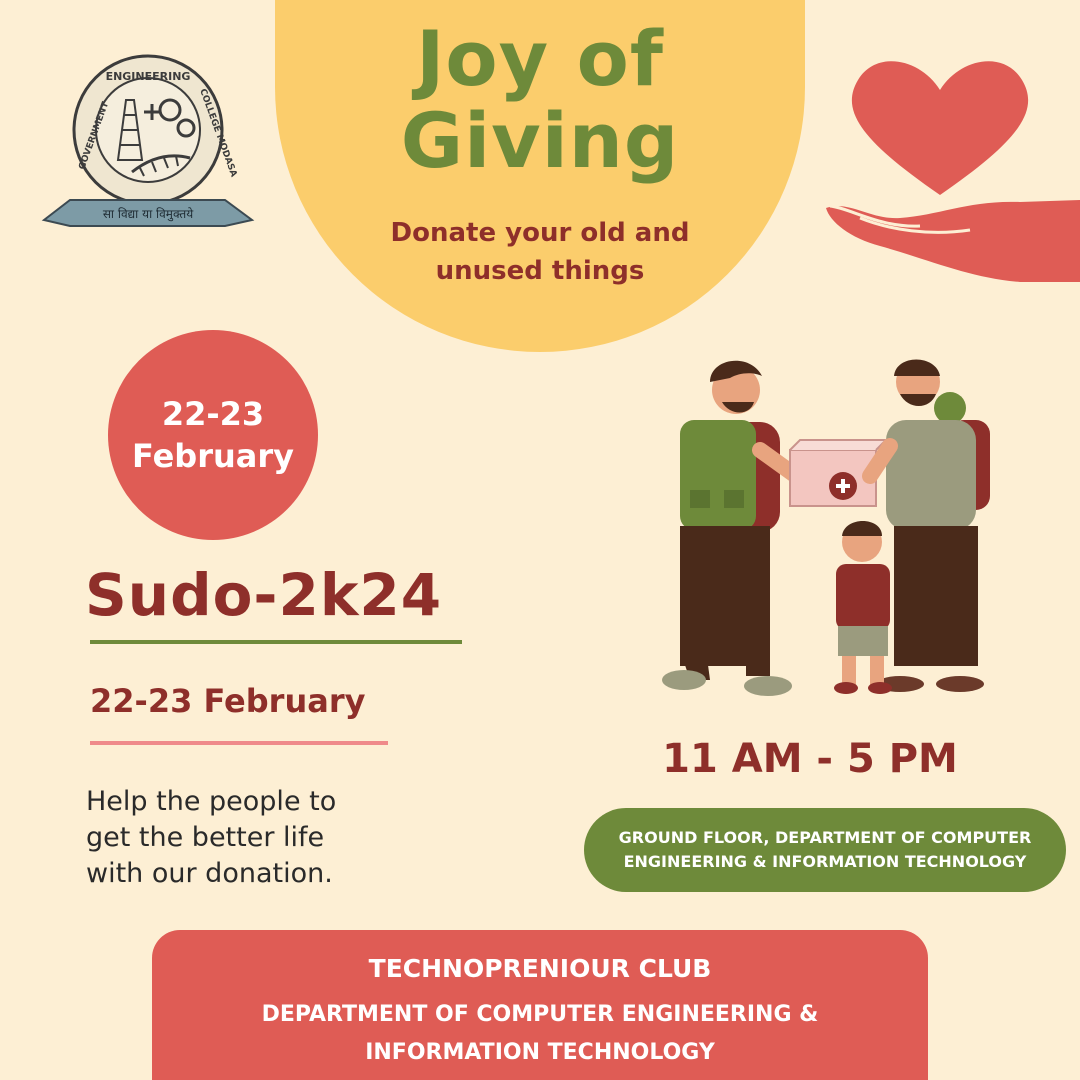  What do you see at coordinates (540, 233) in the screenshot?
I see `subtitle-line-1: Donate your old and` at bounding box center [540, 233].